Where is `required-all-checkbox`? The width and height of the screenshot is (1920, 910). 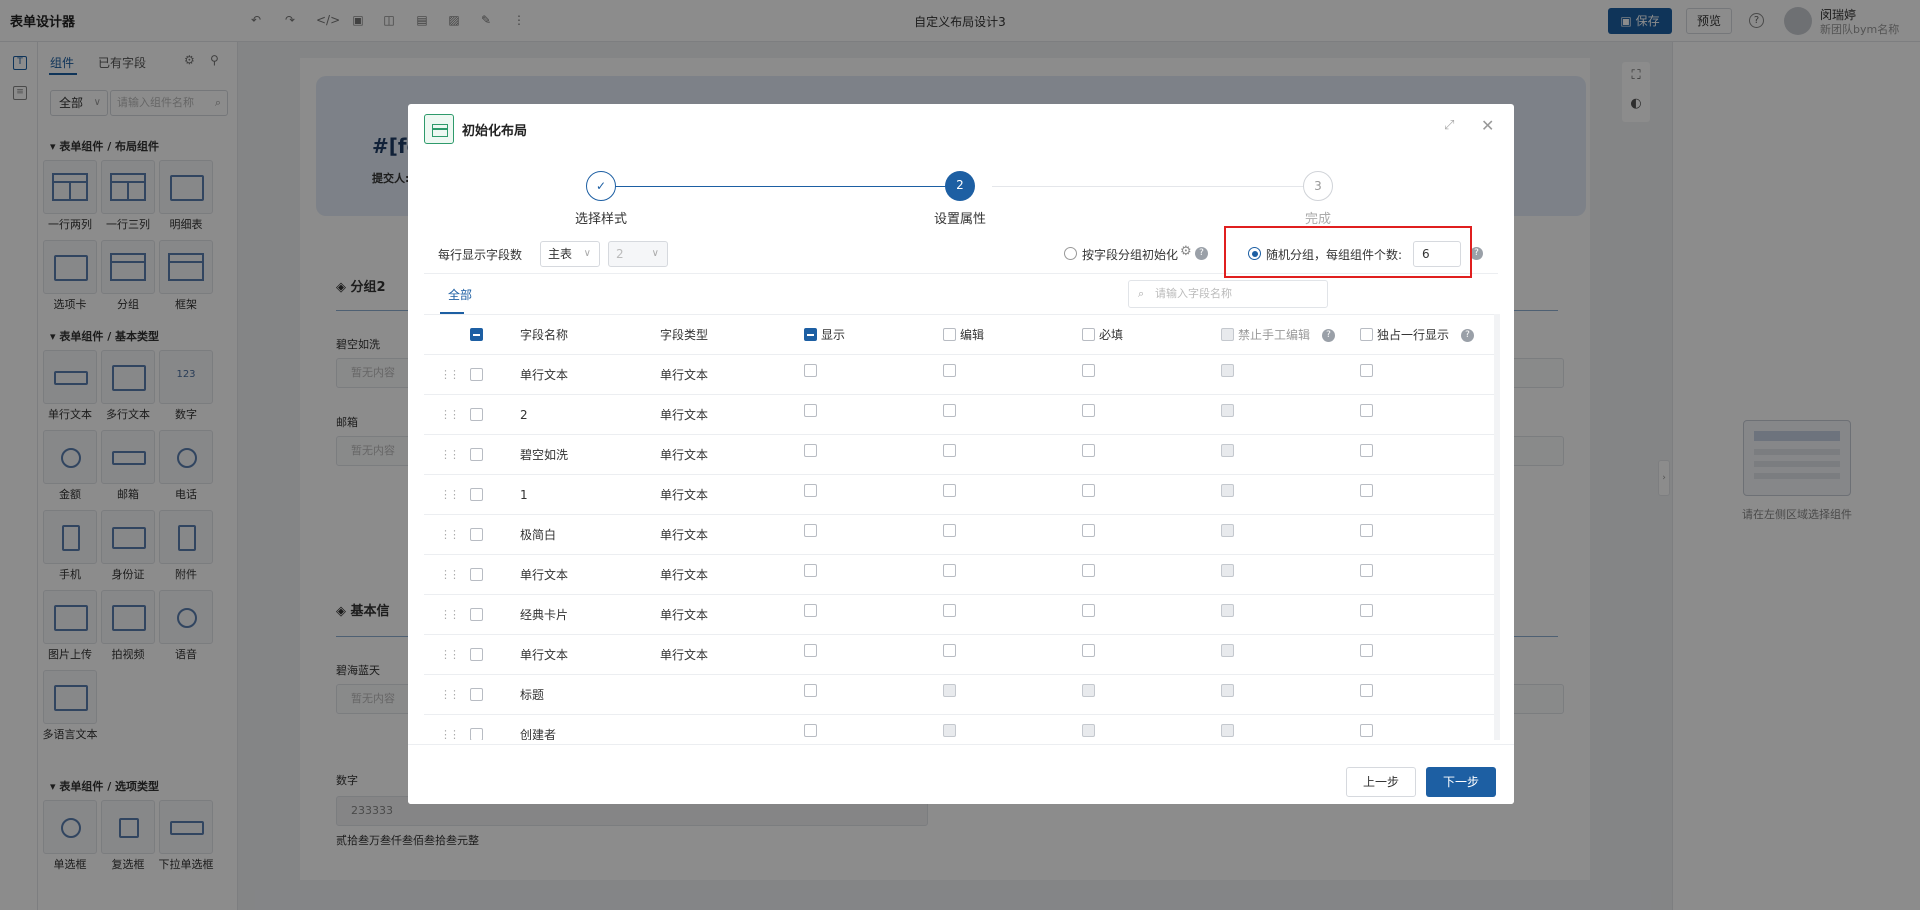 required-all-checkbox is located at coordinates (1088, 334).